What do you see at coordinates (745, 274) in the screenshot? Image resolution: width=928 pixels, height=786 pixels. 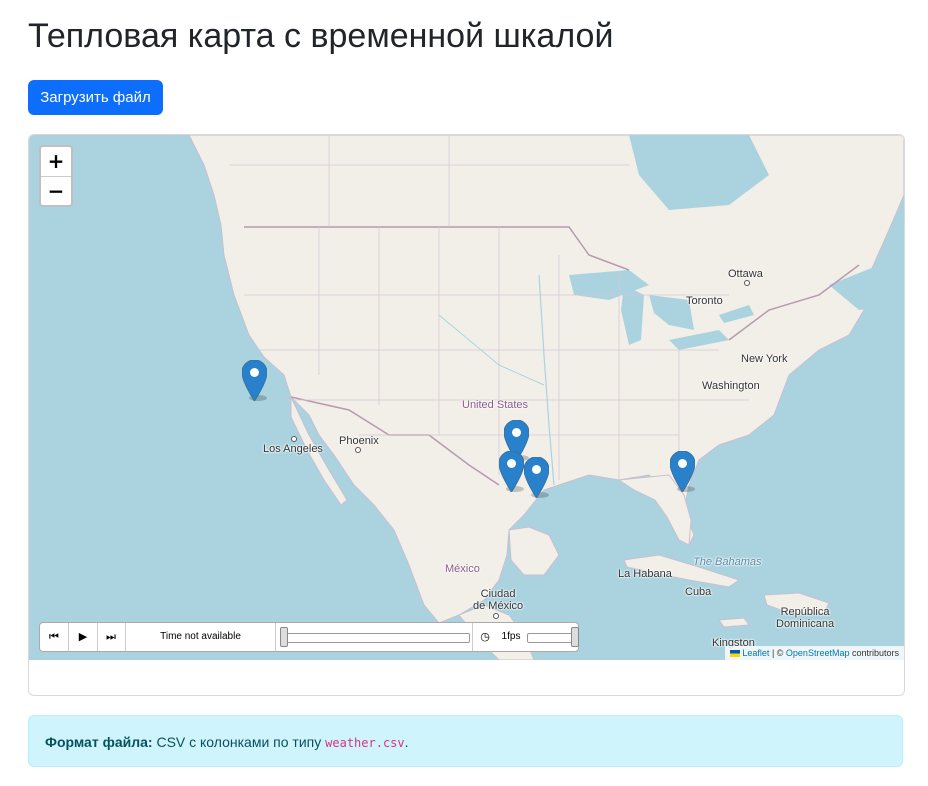 I see `label-ottawa: Ottawa` at bounding box center [745, 274].